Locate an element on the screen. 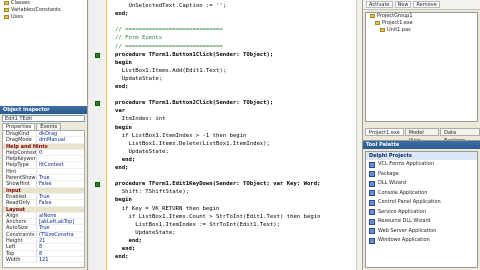 This screenshot has width=480, height=270. code-line: ListBox1.Items.Add(Edit1.Text); is located at coordinates (171, 70).